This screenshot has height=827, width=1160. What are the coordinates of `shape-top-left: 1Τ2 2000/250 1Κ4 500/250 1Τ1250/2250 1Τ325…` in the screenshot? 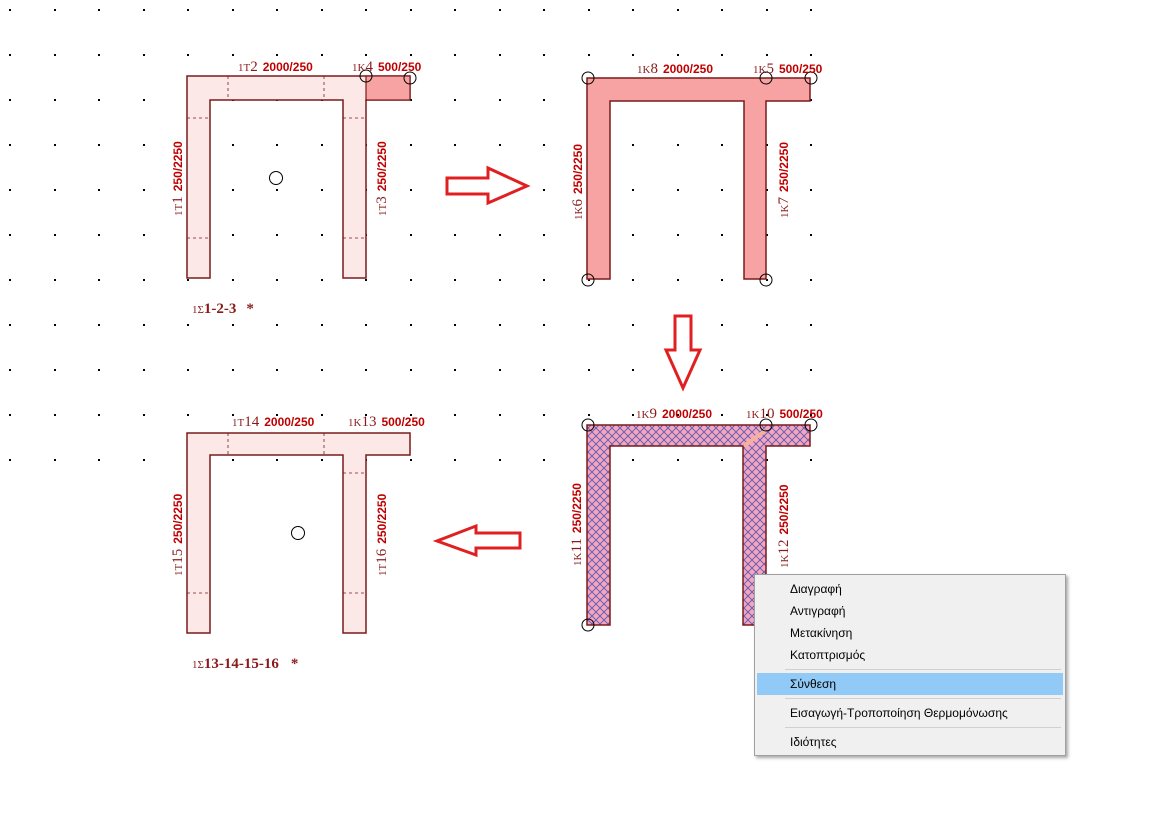 It's located at (296, 188).